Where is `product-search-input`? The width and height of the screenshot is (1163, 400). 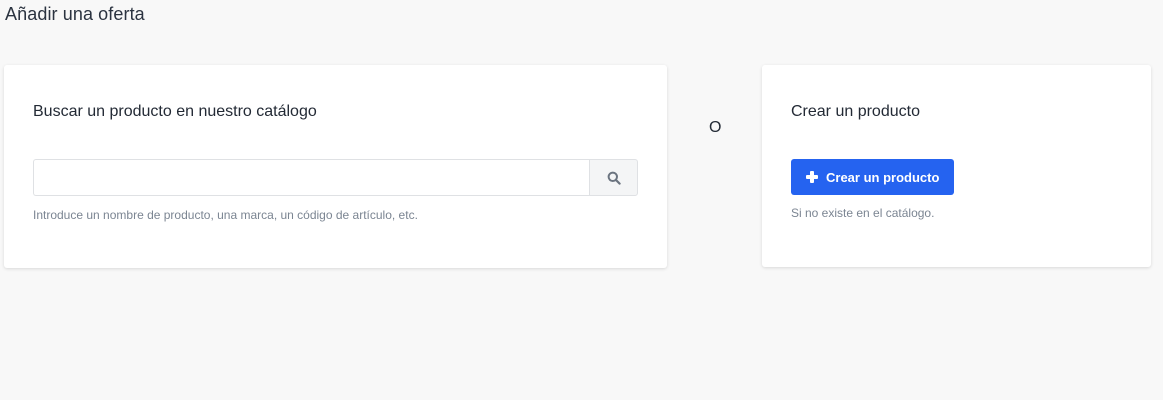 product-search-input is located at coordinates (311, 177).